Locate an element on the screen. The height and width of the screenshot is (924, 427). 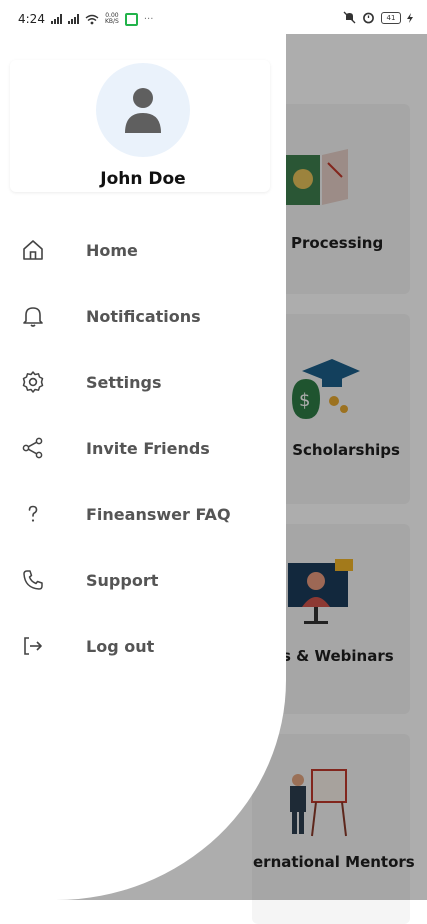
menu-item-support: Support is located at coordinates (143, 580).